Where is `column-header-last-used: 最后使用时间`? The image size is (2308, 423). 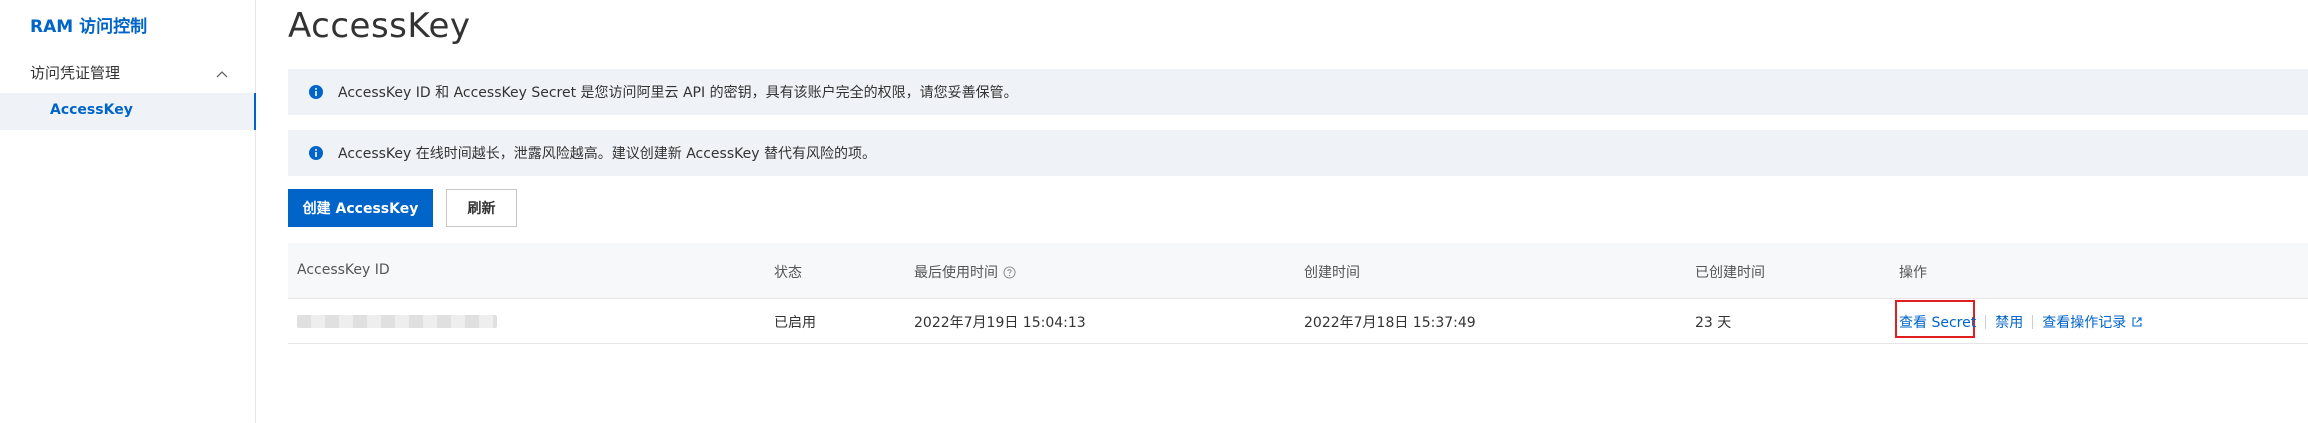
column-header-last-used: 最后使用时间 is located at coordinates (965, 272).